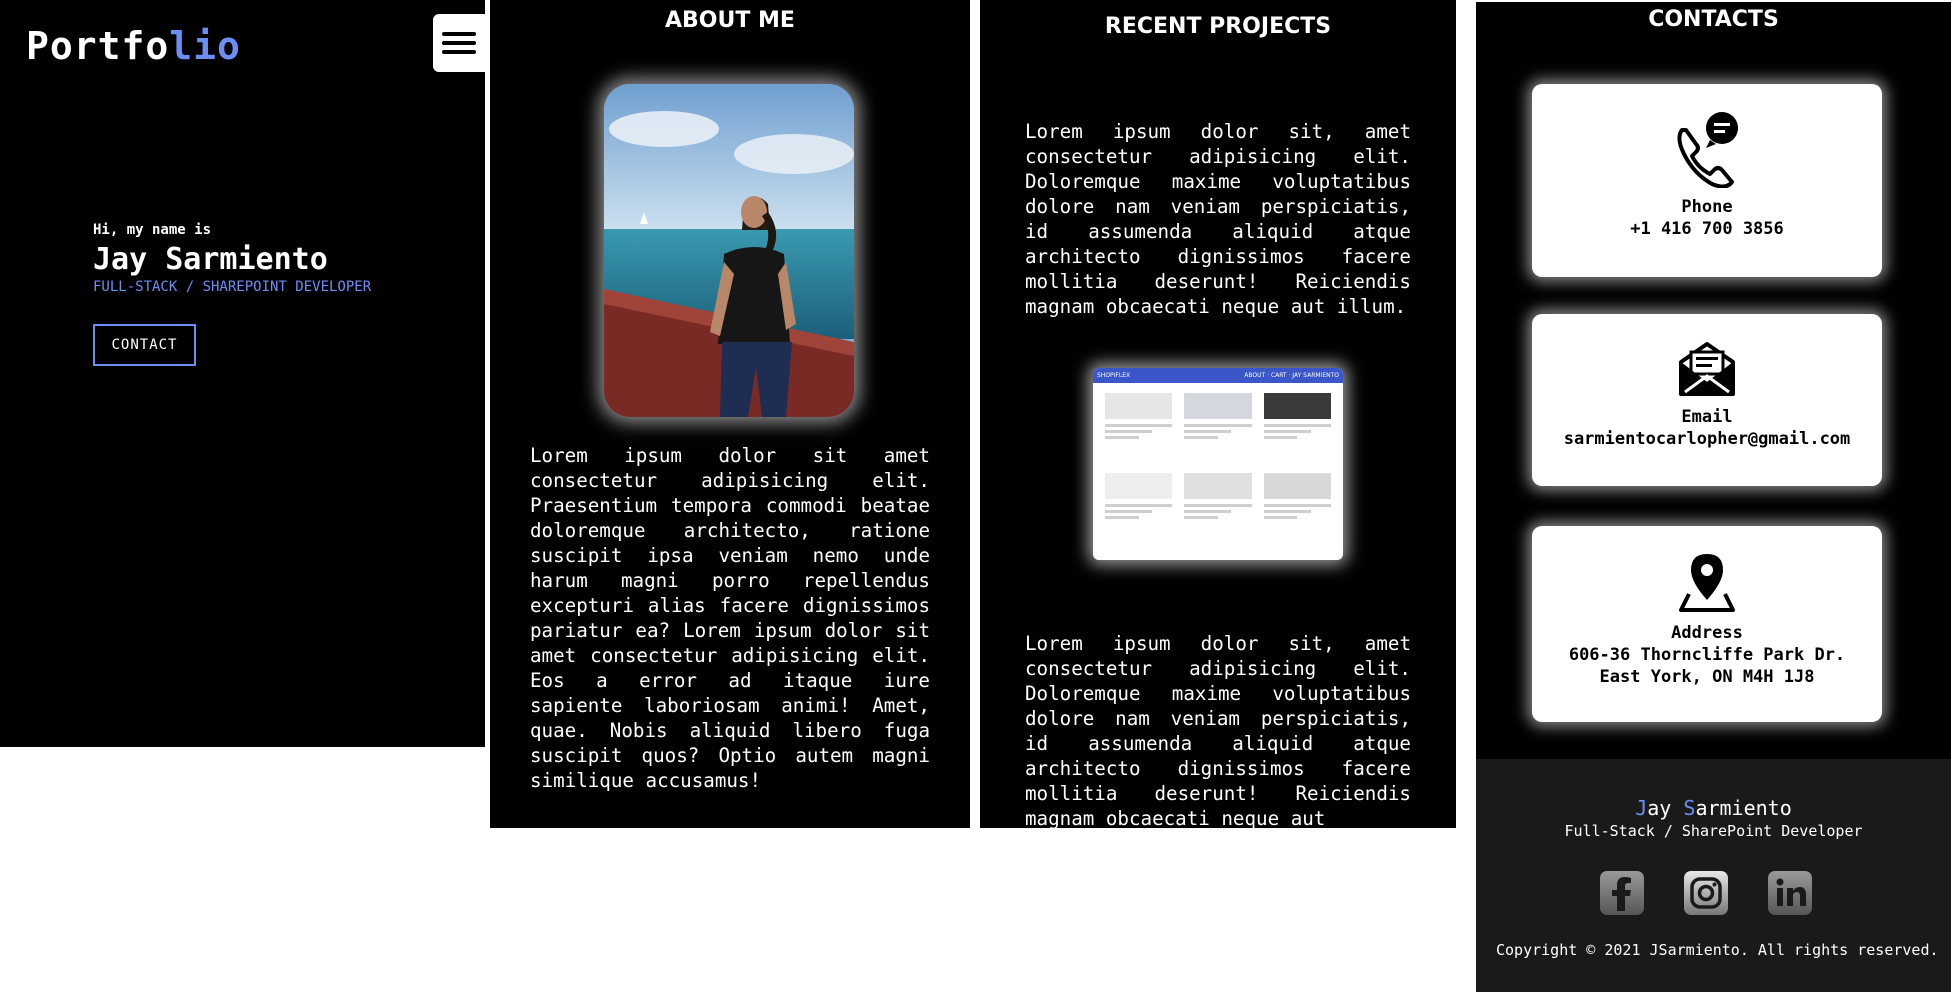  What do you see at coordinates (1218, 469) in the screenshot?
I see `product-grid` at bounding box center [1218, 469].